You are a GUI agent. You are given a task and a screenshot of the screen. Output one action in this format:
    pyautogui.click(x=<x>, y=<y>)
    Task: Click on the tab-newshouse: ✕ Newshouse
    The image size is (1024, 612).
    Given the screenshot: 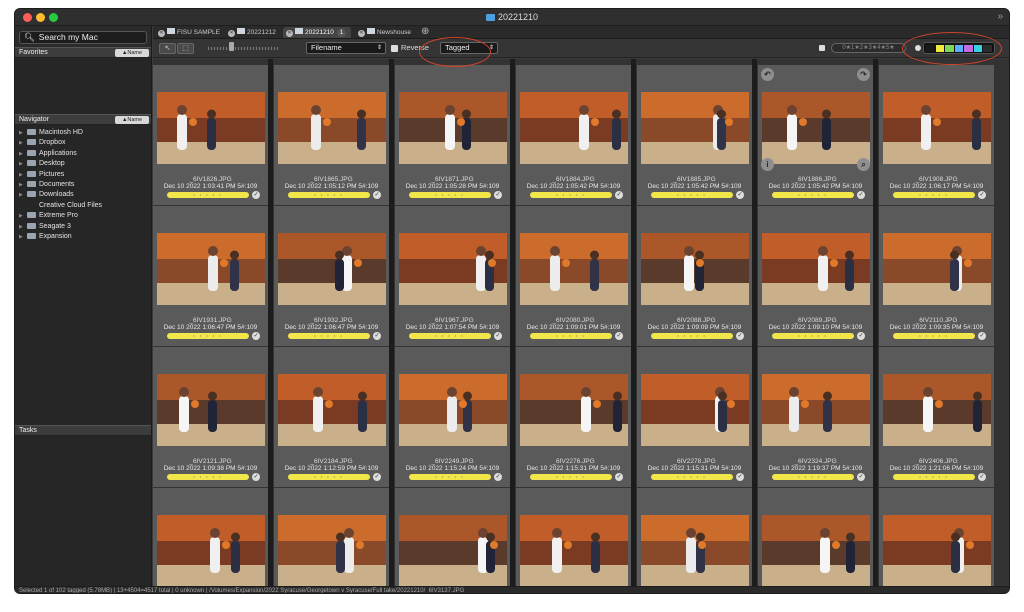 What is the action you would take?
    pyautogui.click(x=383, y=32)
    